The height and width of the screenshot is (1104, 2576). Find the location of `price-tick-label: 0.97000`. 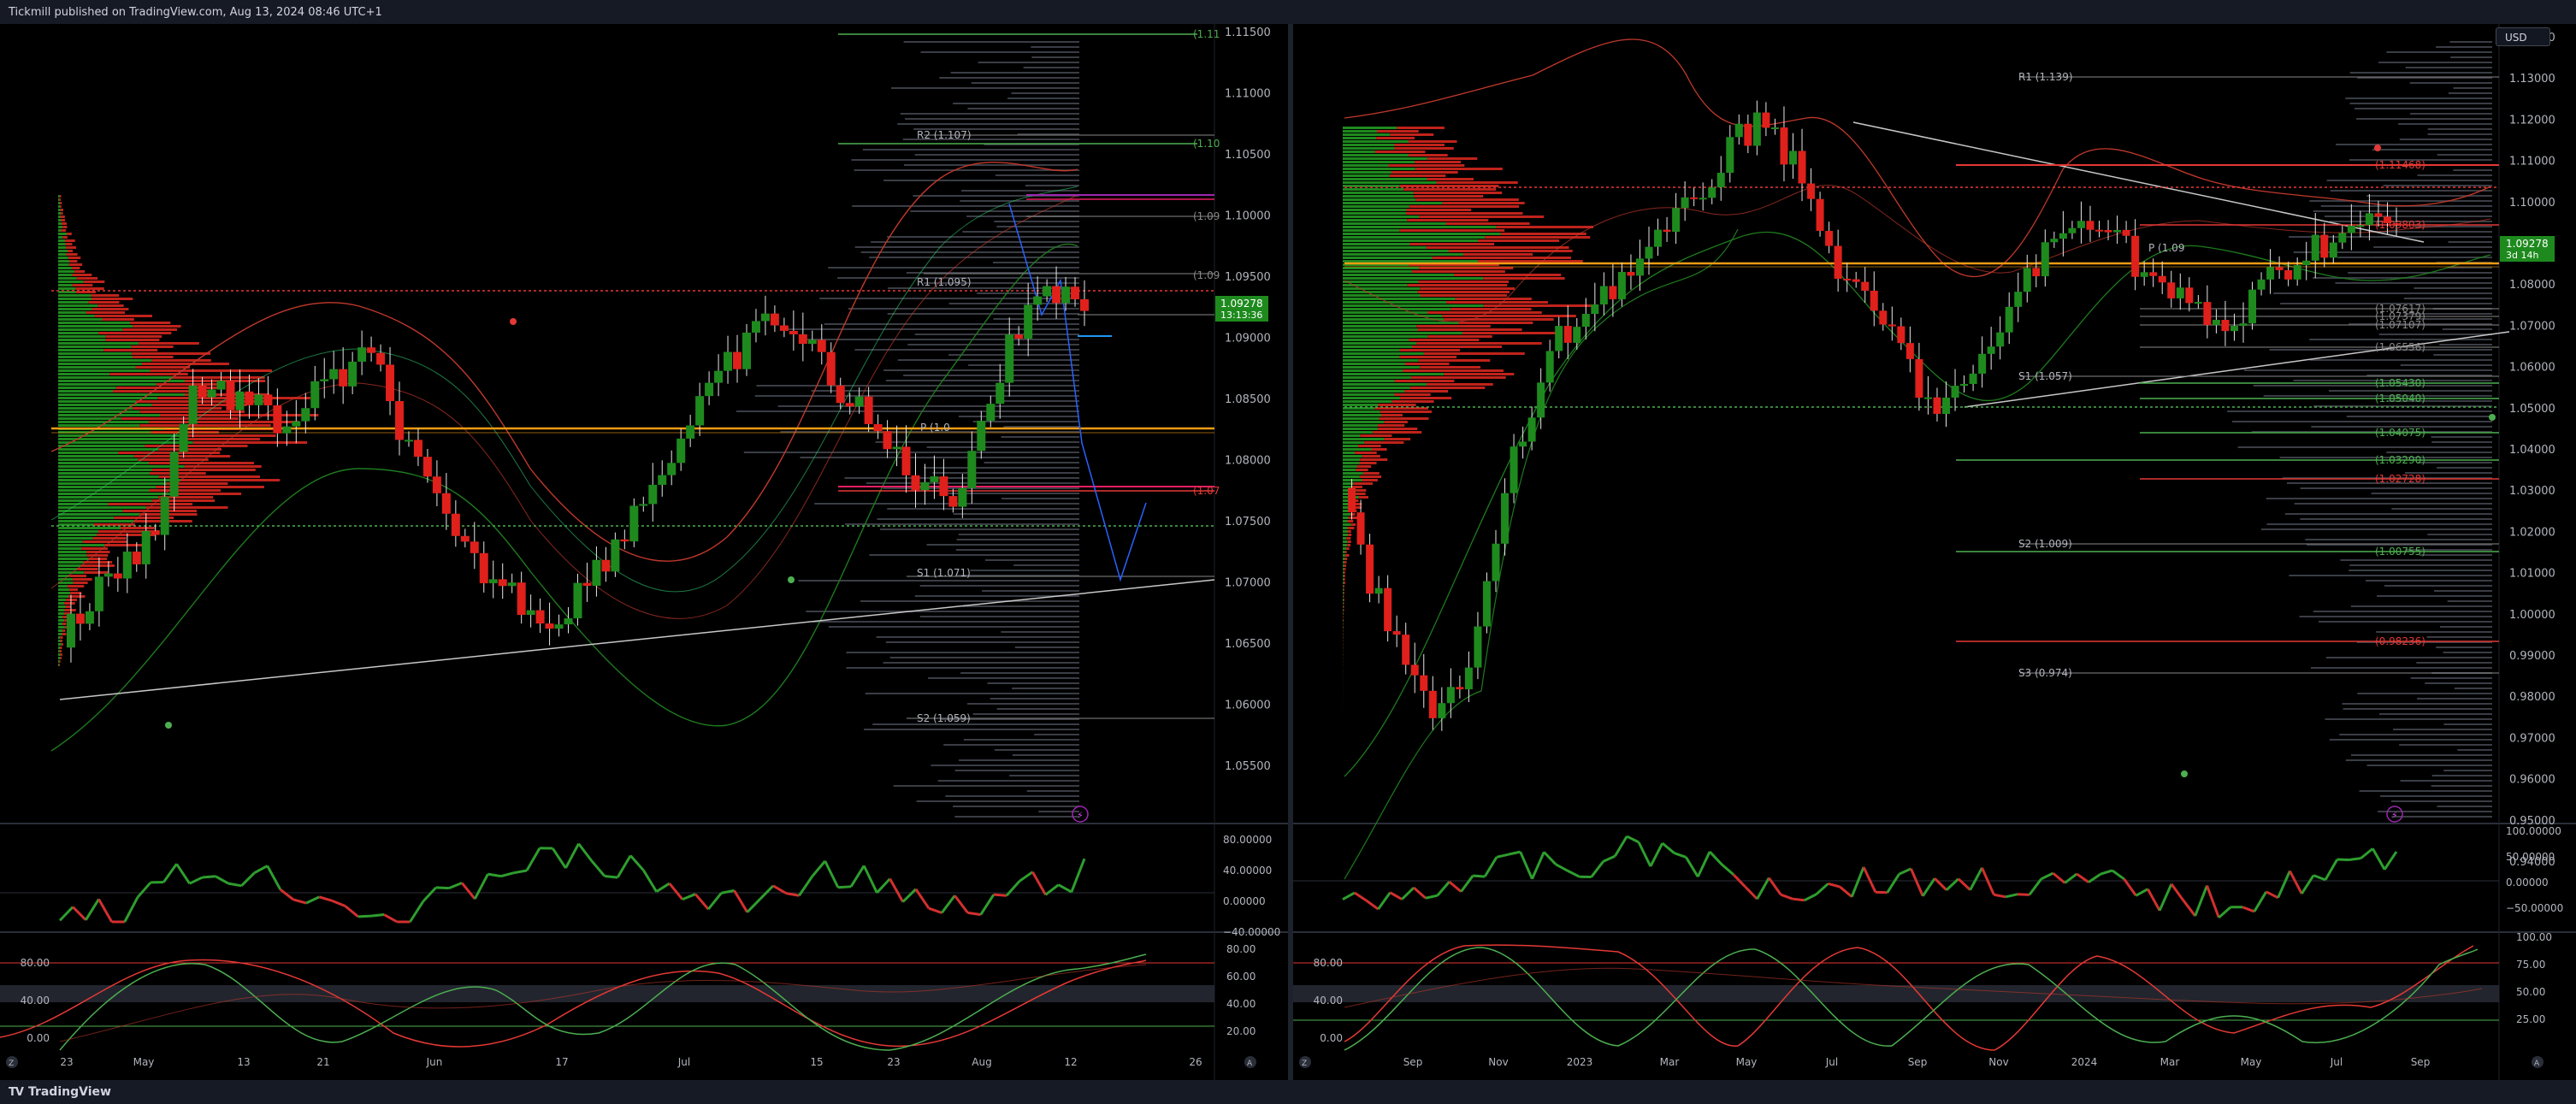

price-tick-label: 0.97000 is located at coordinates (2532, 738).